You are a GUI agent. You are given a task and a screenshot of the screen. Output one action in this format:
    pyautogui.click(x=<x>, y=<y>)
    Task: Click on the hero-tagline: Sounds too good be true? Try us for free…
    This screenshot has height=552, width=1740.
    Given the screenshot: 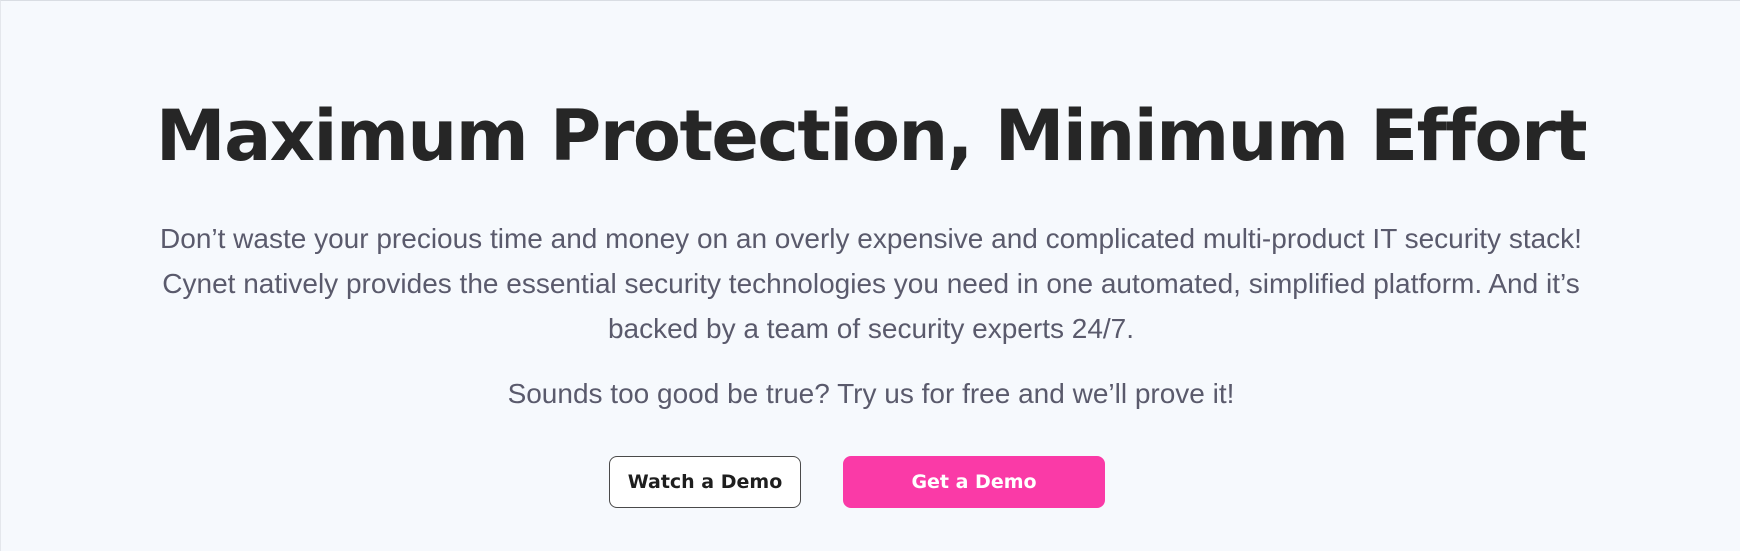 What is the action you would take?
    pyautogui.click(x=871, y=393)
    